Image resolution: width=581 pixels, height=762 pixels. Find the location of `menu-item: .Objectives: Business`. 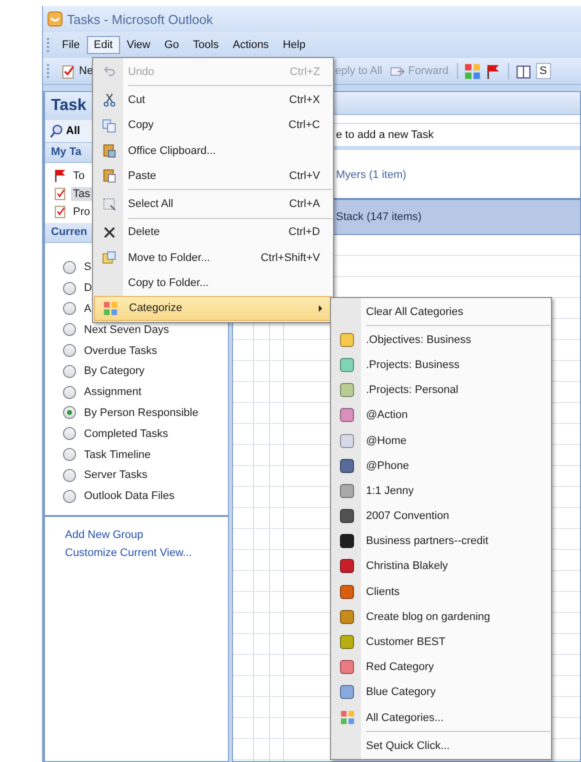

menu-item: .Objectives: Business is located at coordinates (441, 339).